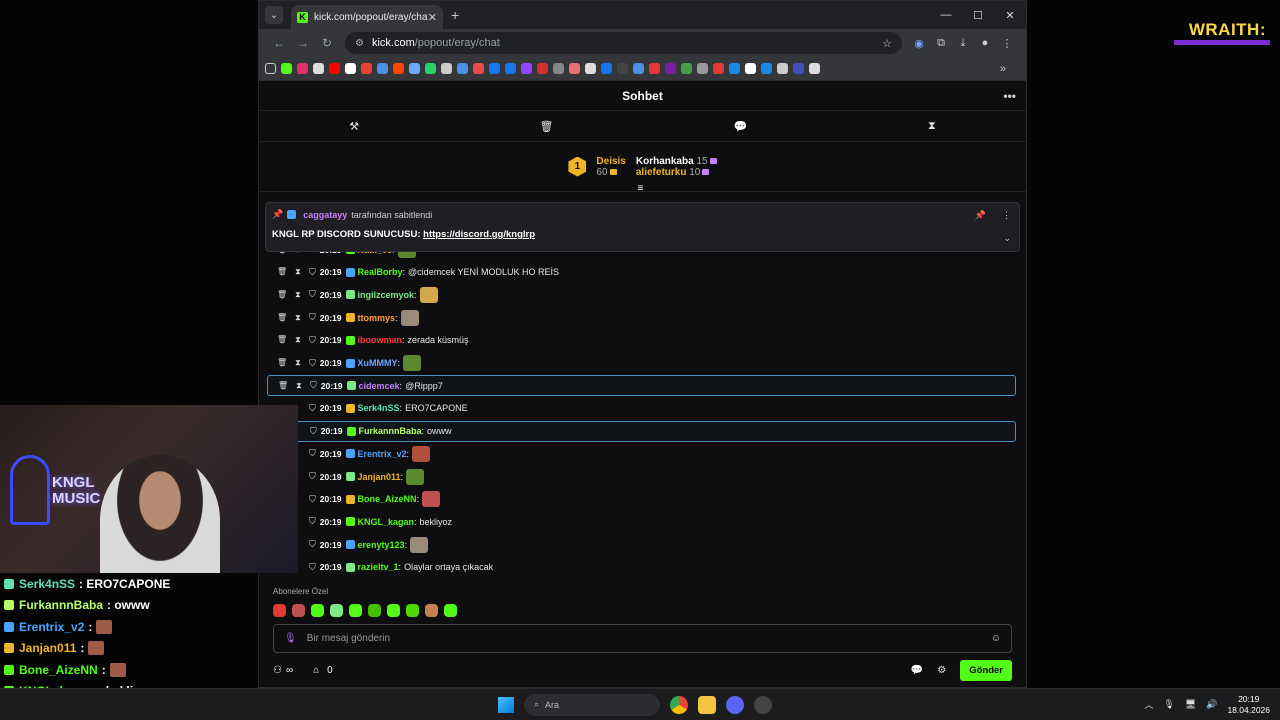  What do you see at coordinates (334, 68) in the screenshot?
I see `bookmark-youtube-icon` at bounding box center [334, 68].